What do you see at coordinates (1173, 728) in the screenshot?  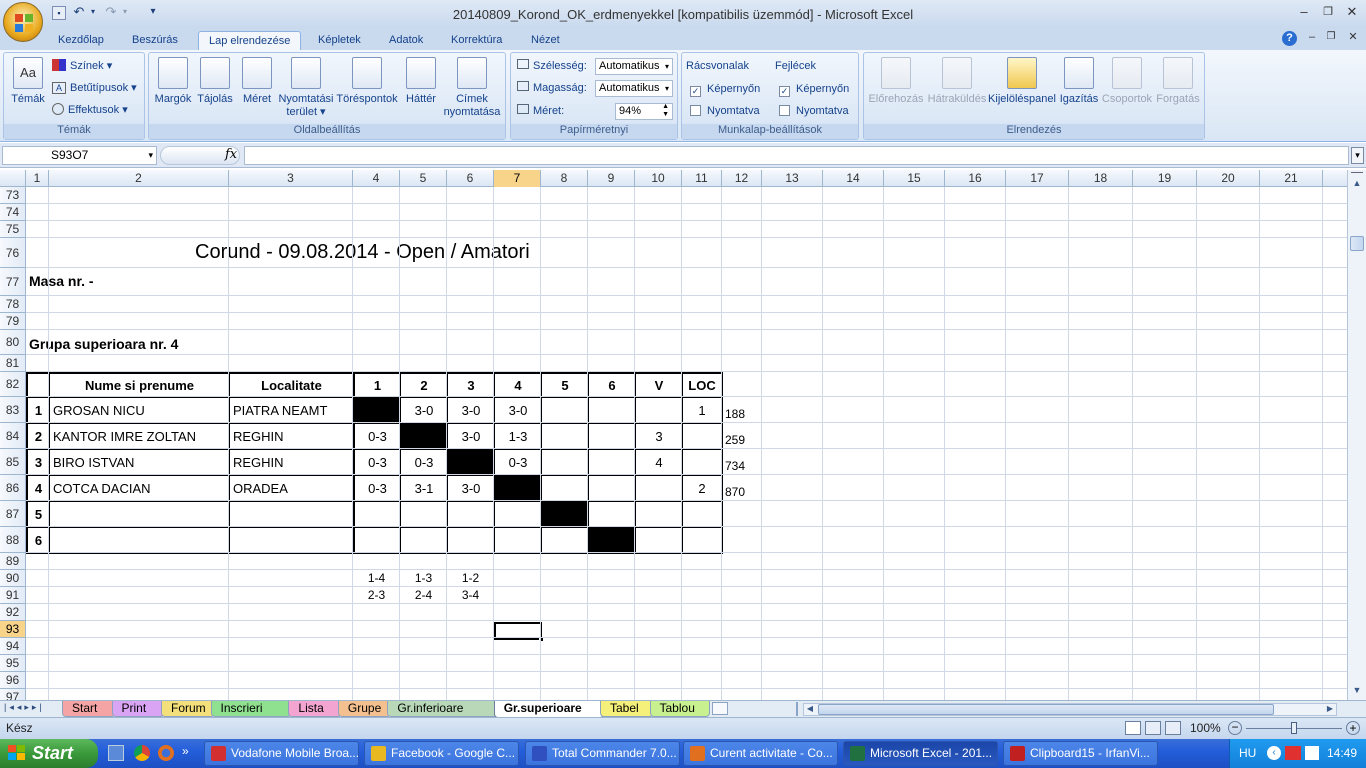 I see `page-break-view-icon` at bounding box center [1173, 728].